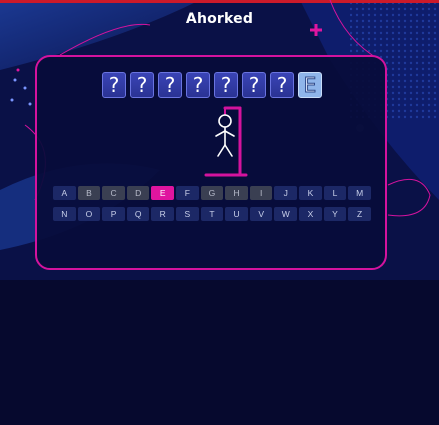 This screenshot has height=425, width=439. I want to click on hangman-left-leg, so click(221, 150).